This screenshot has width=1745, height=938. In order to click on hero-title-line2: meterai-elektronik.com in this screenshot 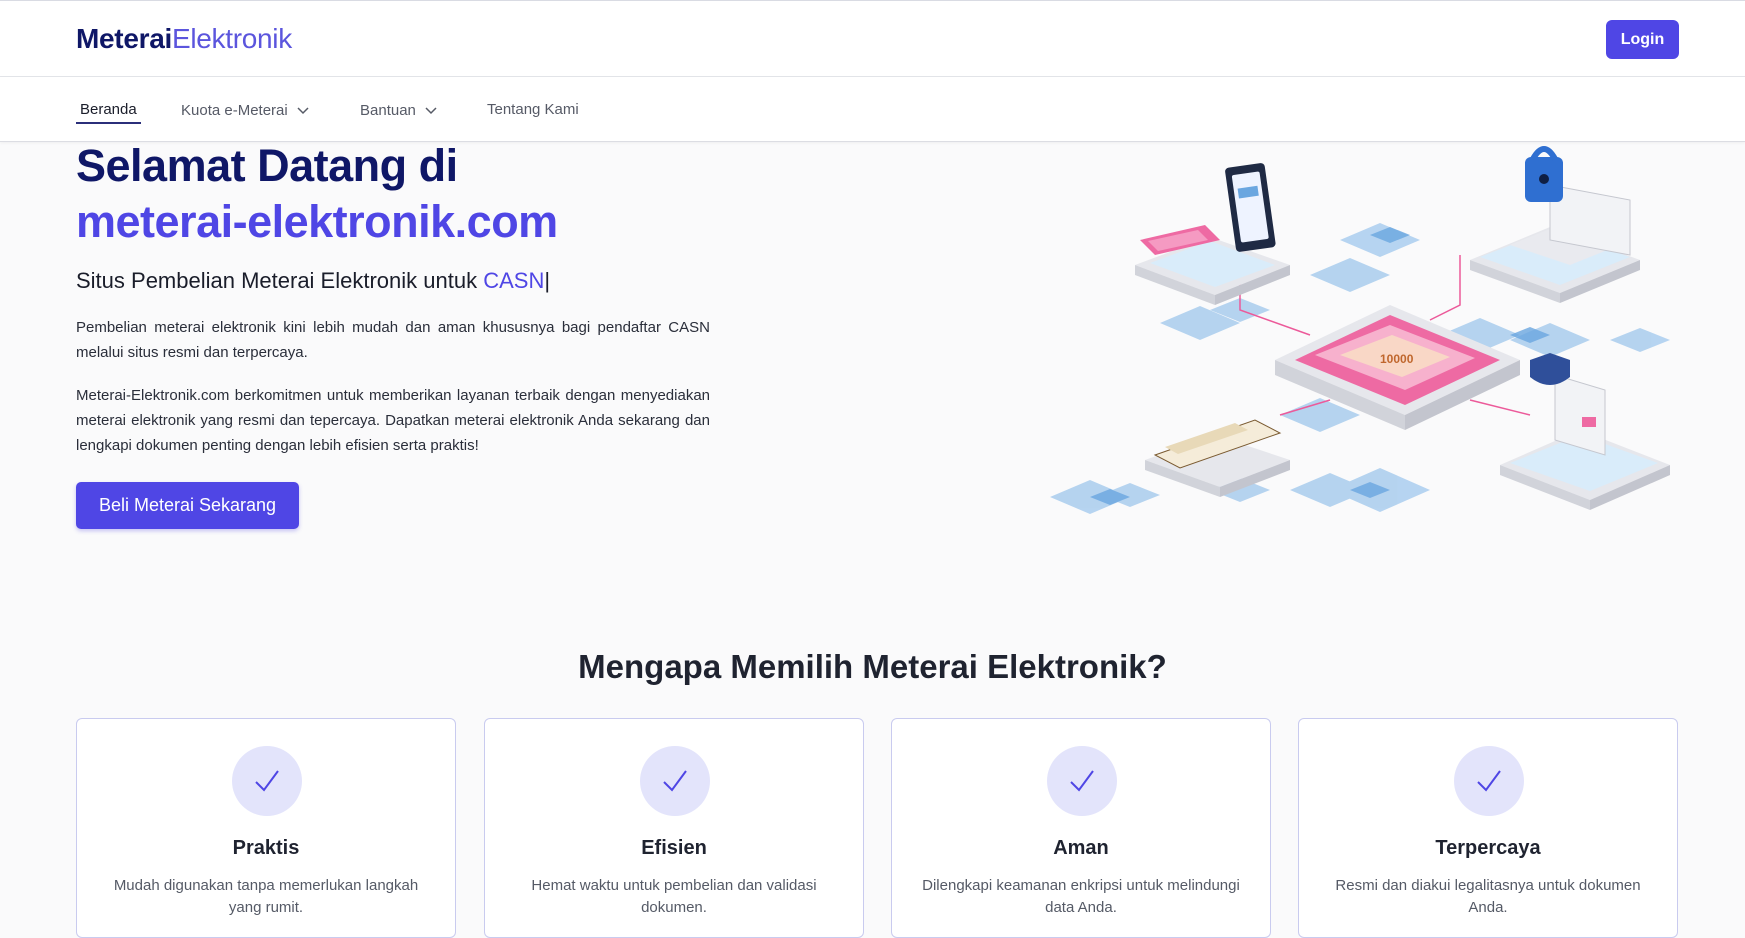, I will do `click(317, 221)`.